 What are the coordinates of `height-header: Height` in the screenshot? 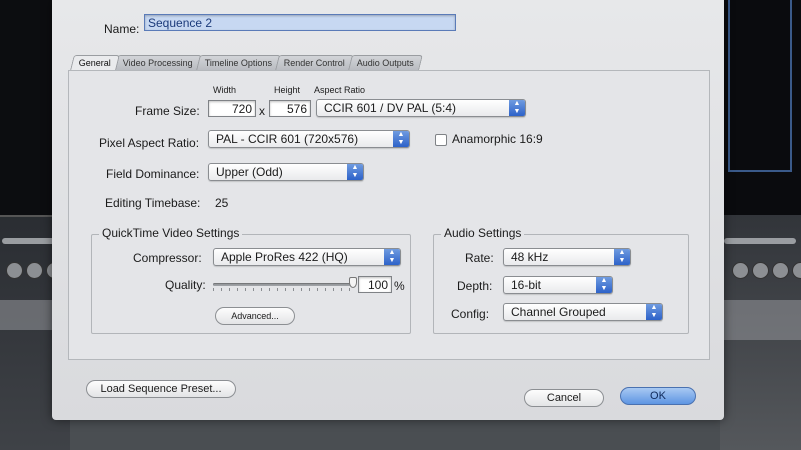 It's located at (287, 90).